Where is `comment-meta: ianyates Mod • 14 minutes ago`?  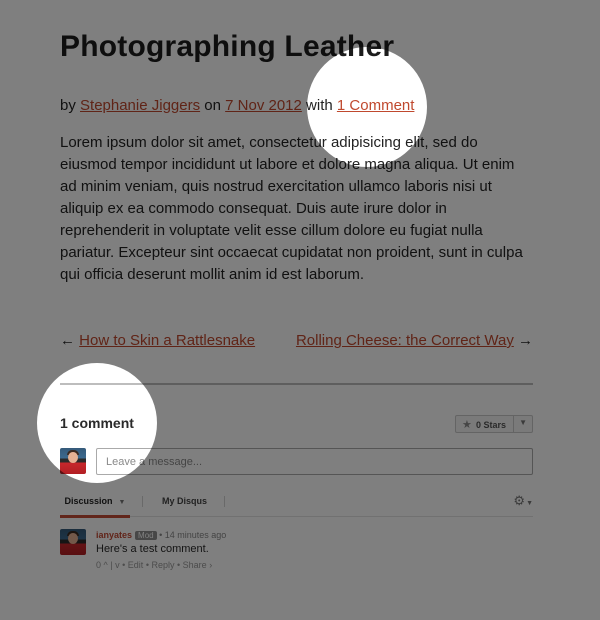
comment-meta: ianyates Mod • 14 minutes ago is located at coordinates (161, 535).